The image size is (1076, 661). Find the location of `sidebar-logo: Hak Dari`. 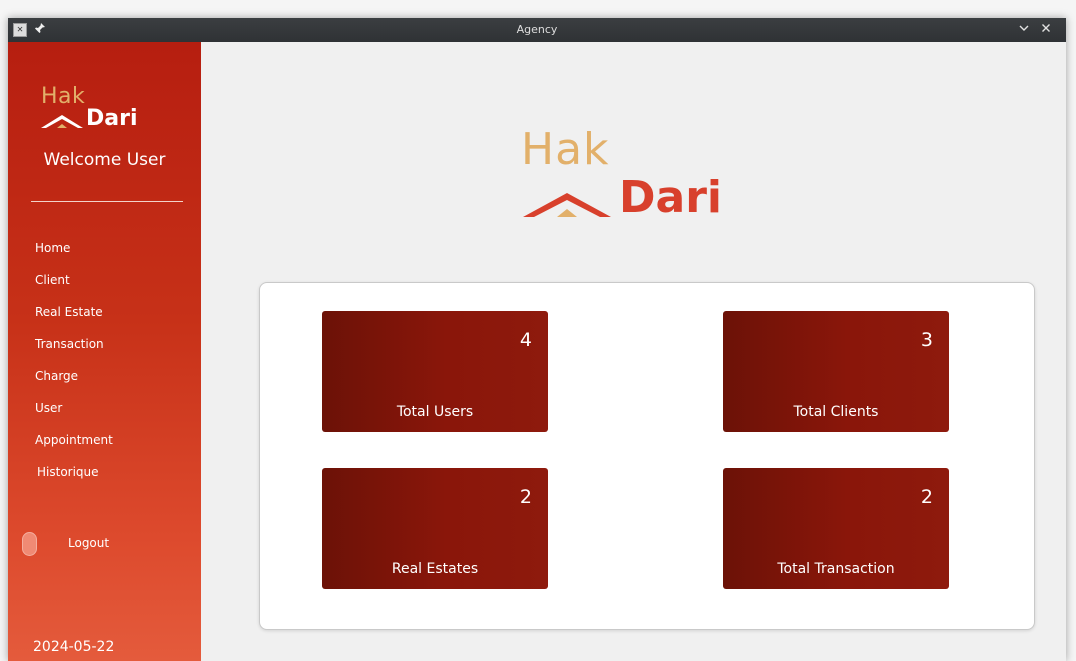

sidebar-logo: Hak Dari is located at coordinates (101, 109).